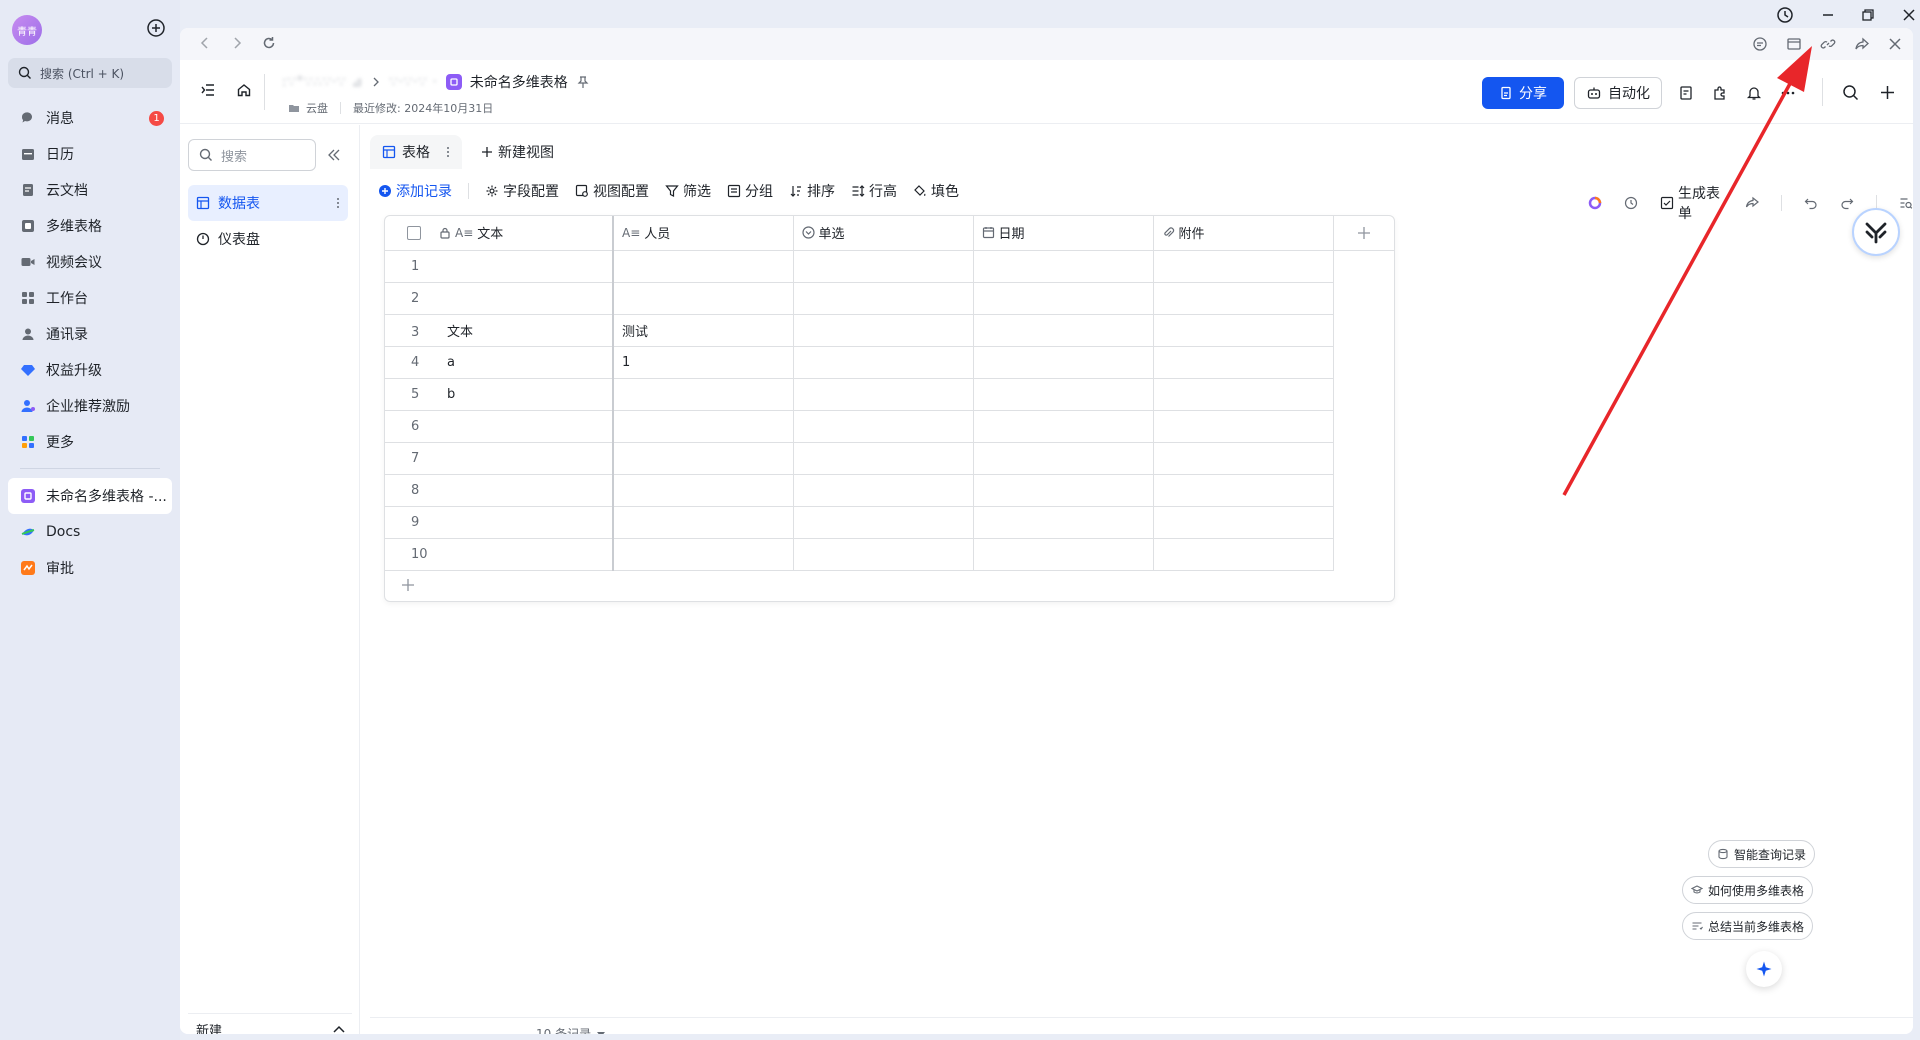 The width and height of the screenshot is (1920, 1040). Describe the element at coordinates (1828, 15) in the screenshot. I see `minimize-icon` at that location.